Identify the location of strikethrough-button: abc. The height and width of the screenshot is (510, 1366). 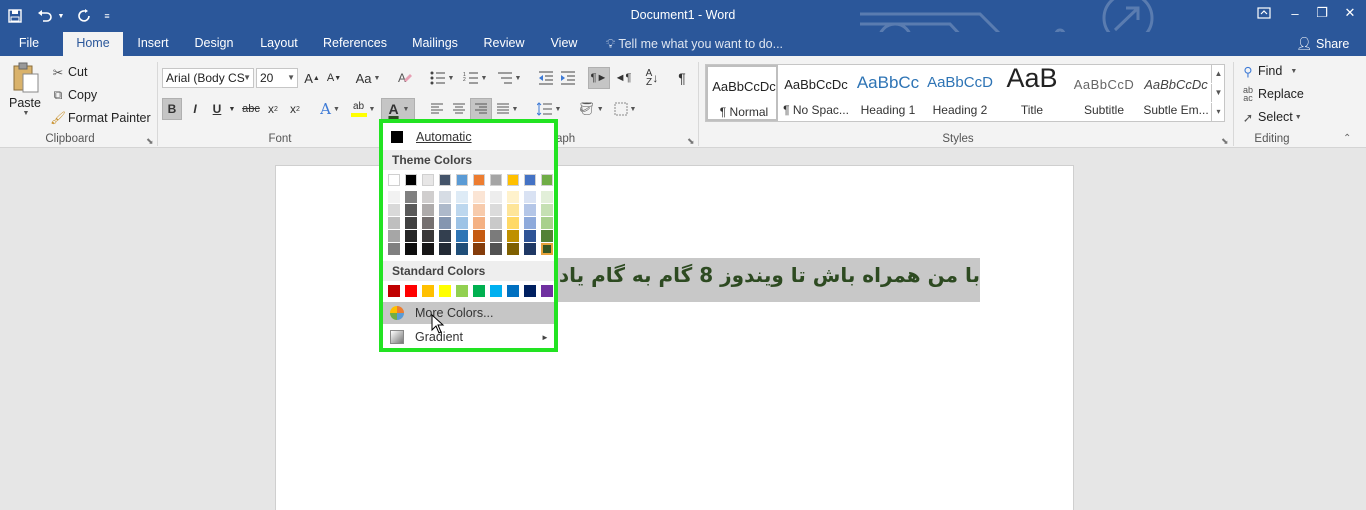
(251, 109).